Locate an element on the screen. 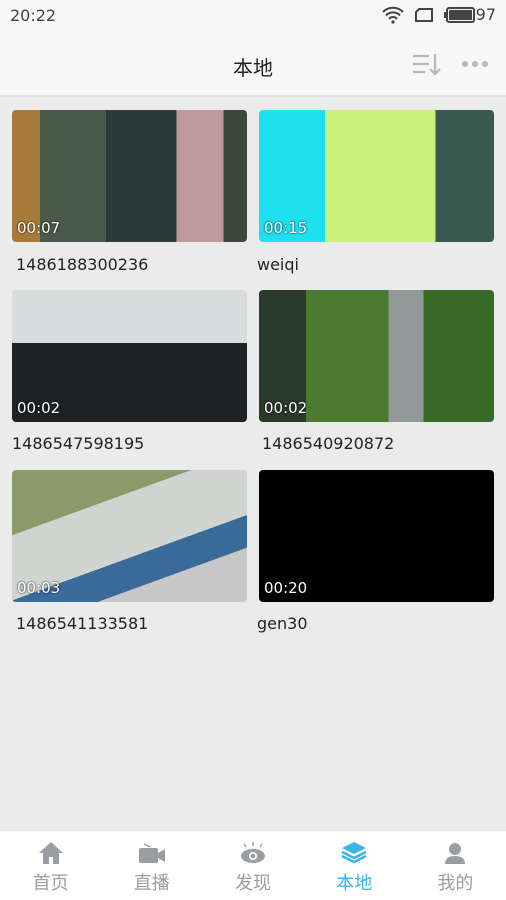 The height and width of the screenshot is (900, 506). tab-label: 发现 is located at coordinates (253, 883).